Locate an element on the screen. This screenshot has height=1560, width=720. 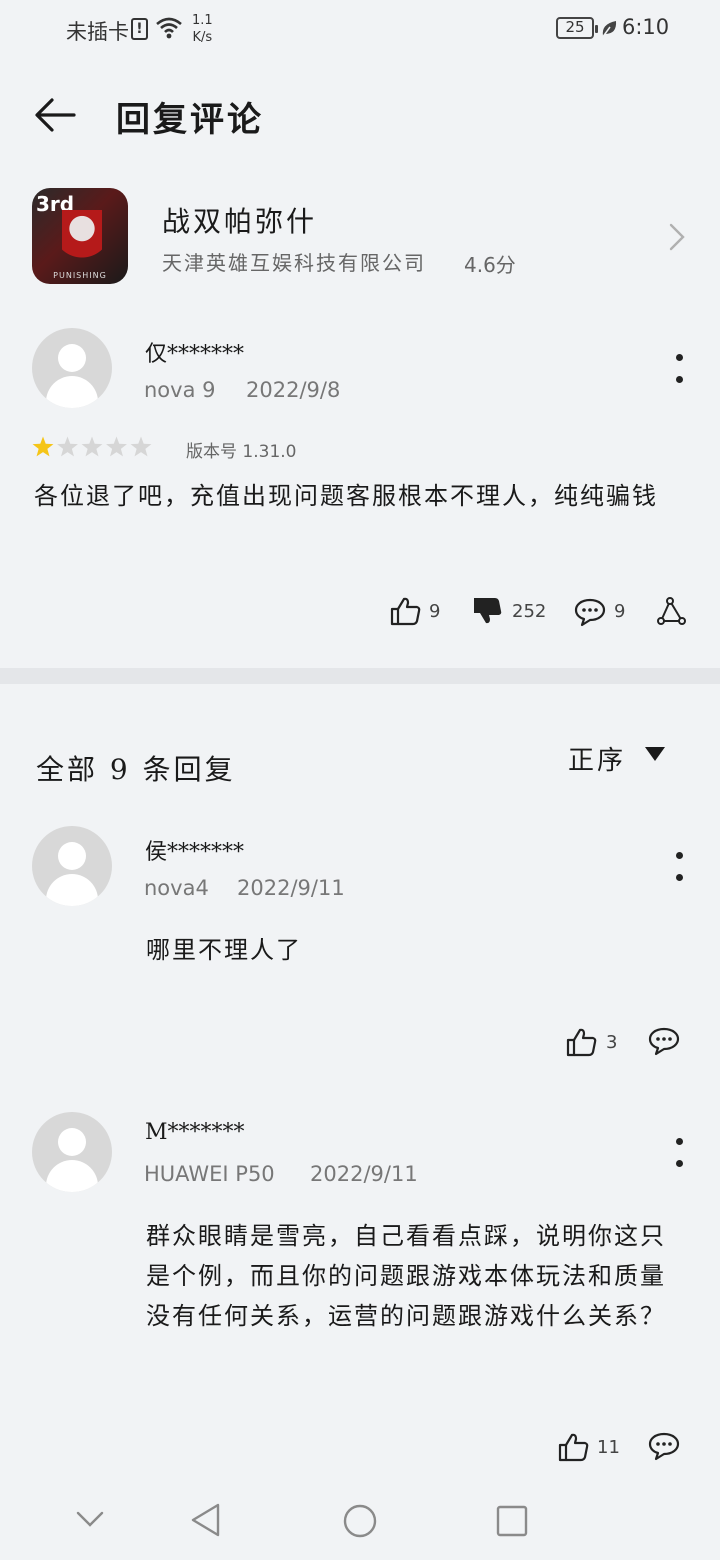
version: 版本号 1.31.0 is located at coordinates (241, 449).